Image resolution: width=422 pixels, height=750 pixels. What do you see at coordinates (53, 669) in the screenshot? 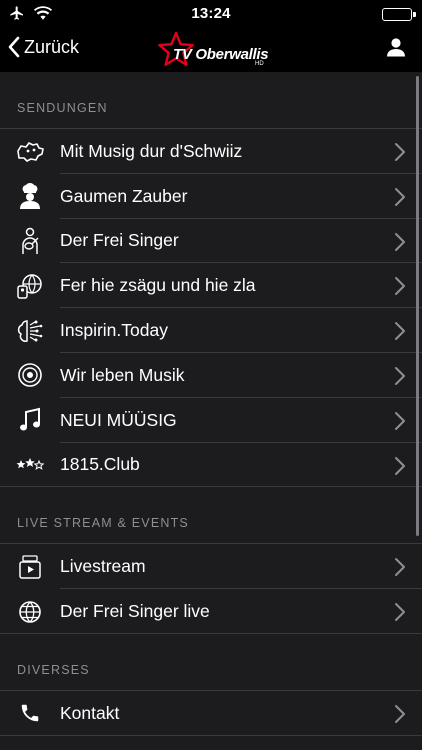
I see `section-header-diverses: DIVERSES` at bounding box center [53, 669].